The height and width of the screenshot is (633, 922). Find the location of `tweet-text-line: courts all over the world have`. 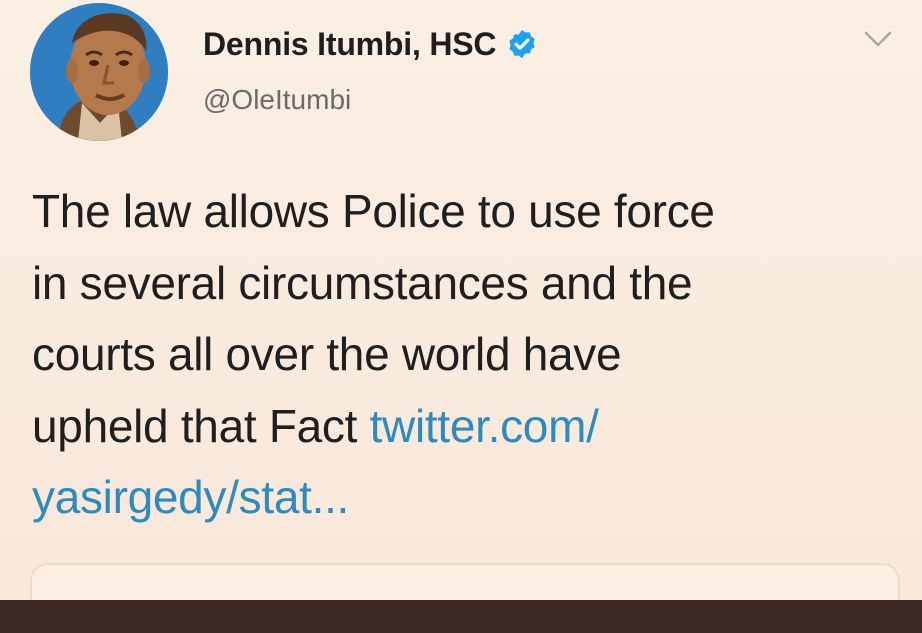

tweet-text-line: courts all over the world have is located at coordinates (327, 354).